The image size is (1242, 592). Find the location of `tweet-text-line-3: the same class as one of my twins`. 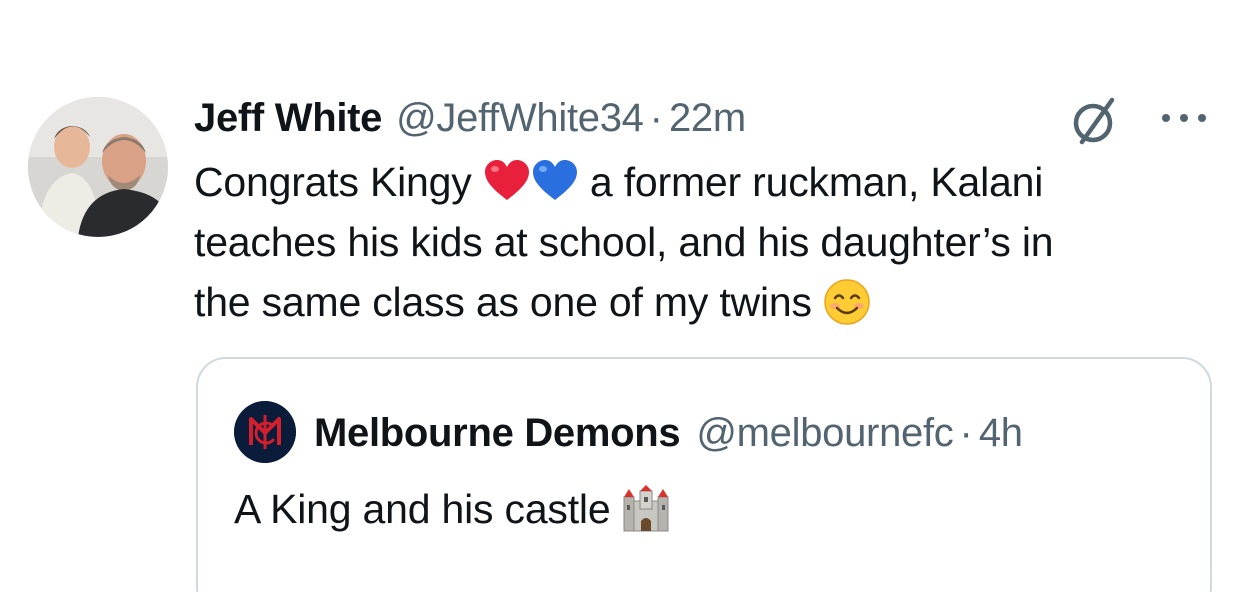

tweet-text-line-3: the same class as one of my twins is located at coordinates (709, 302).